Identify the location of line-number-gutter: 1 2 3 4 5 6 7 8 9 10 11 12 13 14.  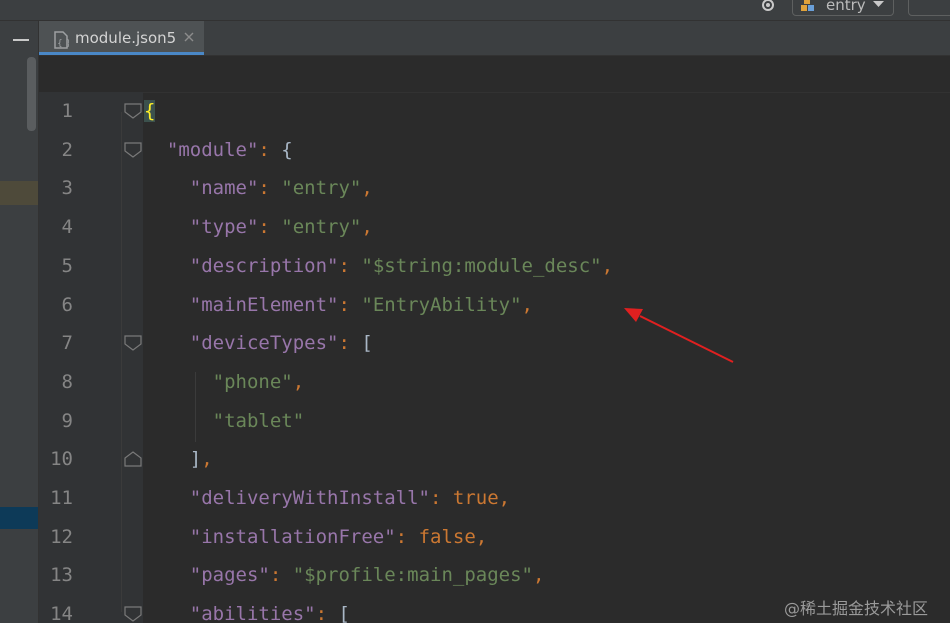
(91, 357).